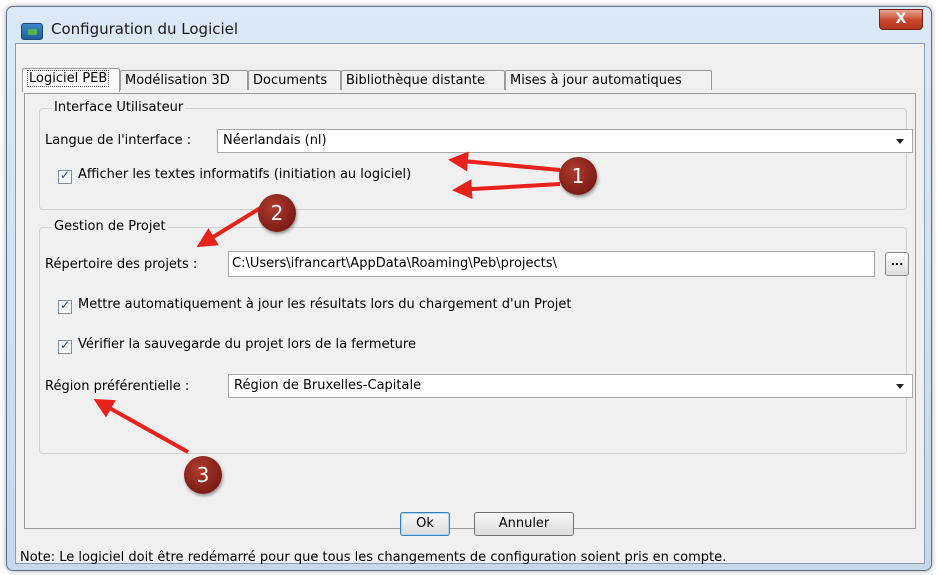 Image resolution: width=938 pixels, height=575 pixels. Describe the element at coordinates (294, 80) in the screenshot. I see `tab-documents: Documents` at that location.